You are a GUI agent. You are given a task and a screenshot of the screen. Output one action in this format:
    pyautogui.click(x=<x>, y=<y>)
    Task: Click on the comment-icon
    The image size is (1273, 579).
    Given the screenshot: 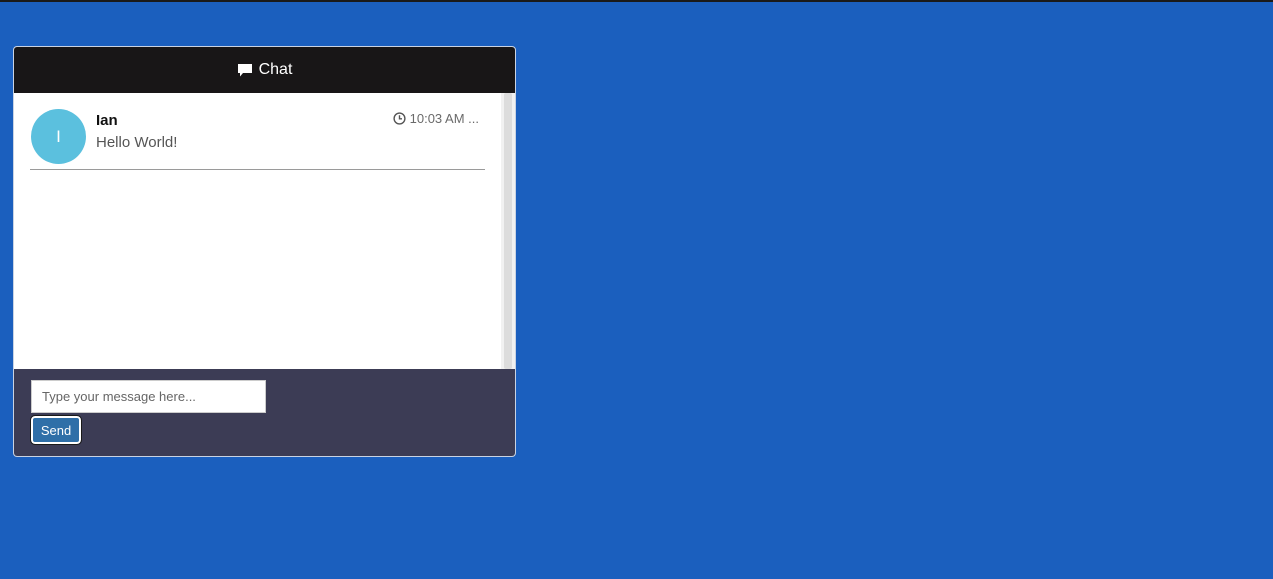 What is the action you would take?
    pyautogui.click(x=245, y=70)
    